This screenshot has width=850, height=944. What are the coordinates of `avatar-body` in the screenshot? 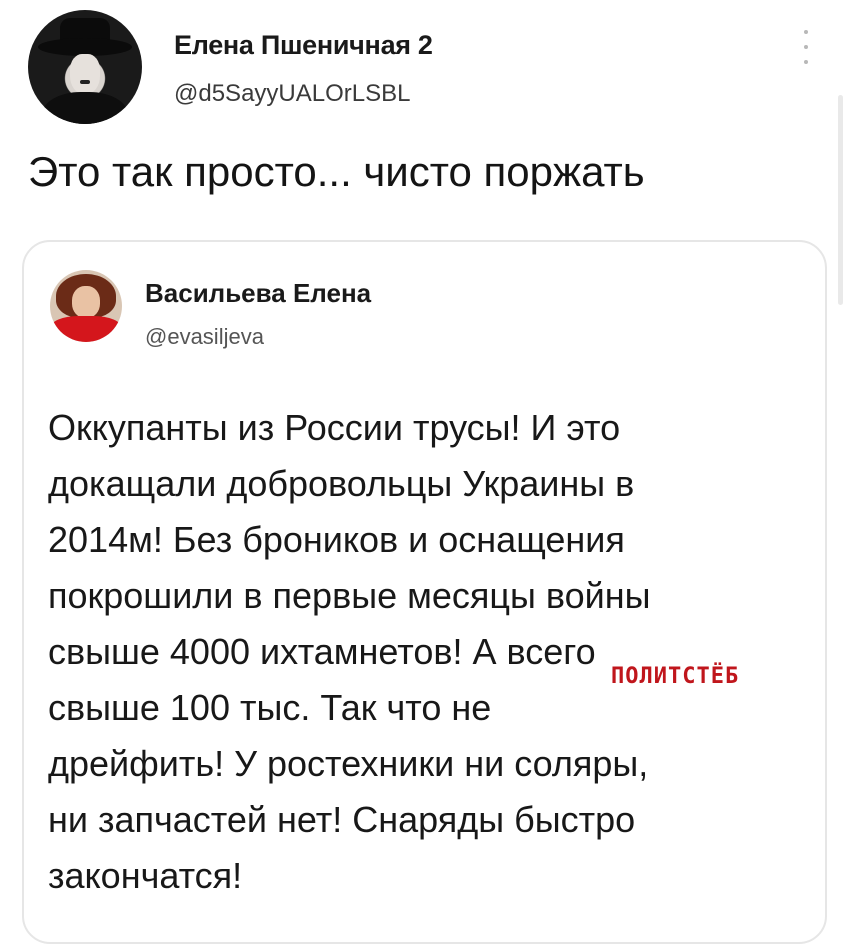 It's located at (85, 108).